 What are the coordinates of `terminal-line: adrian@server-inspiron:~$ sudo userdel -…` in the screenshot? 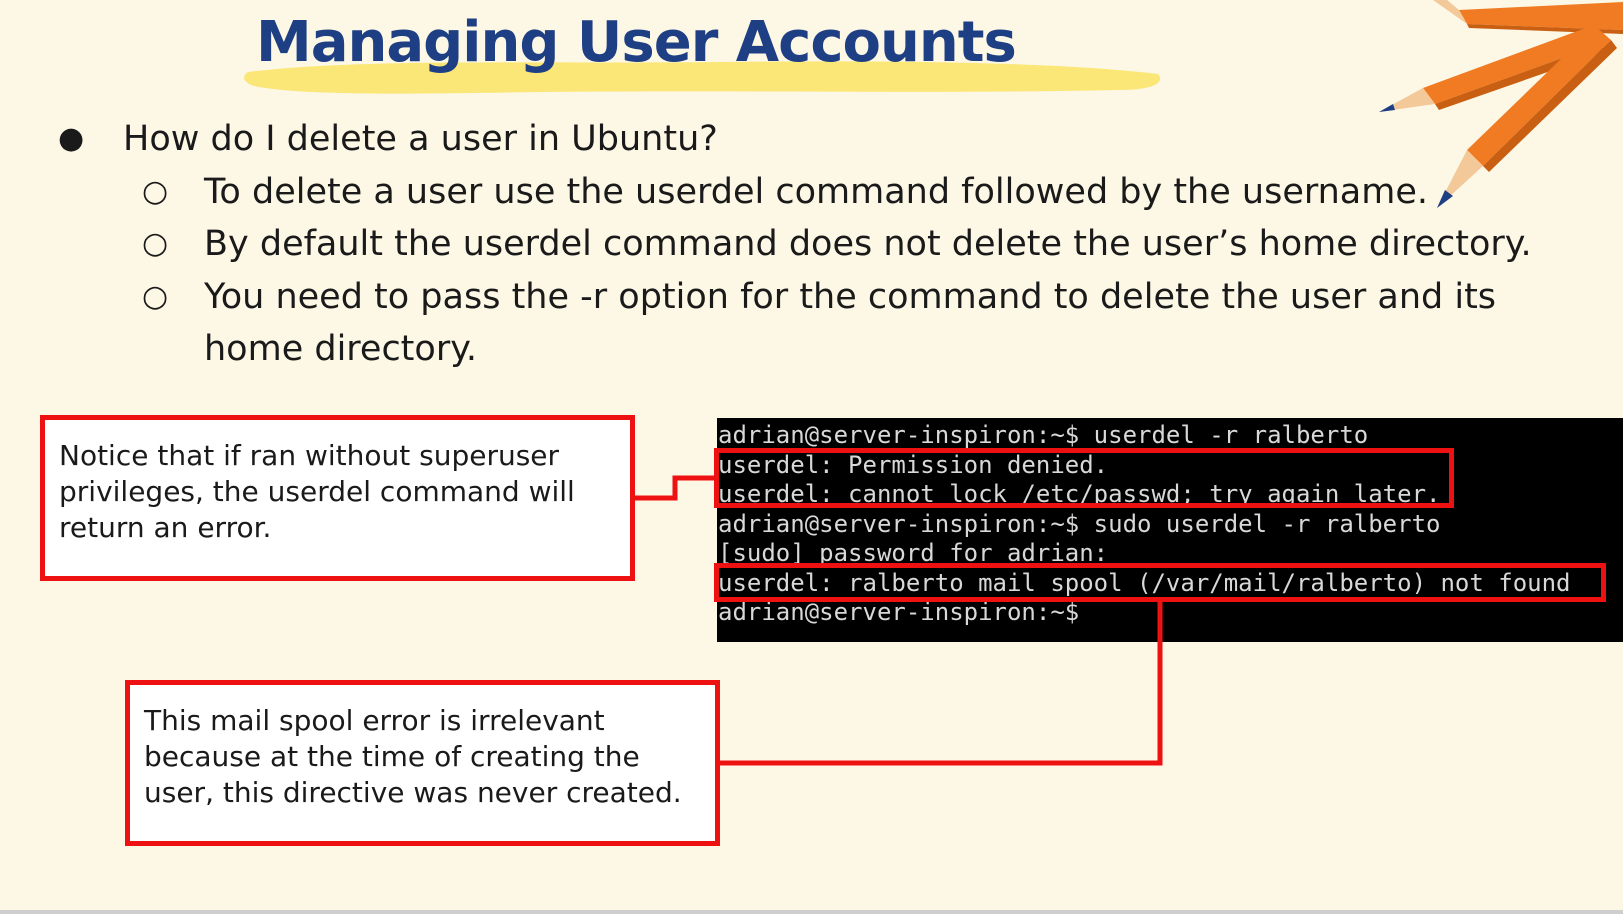 It's located at (1079, 523).